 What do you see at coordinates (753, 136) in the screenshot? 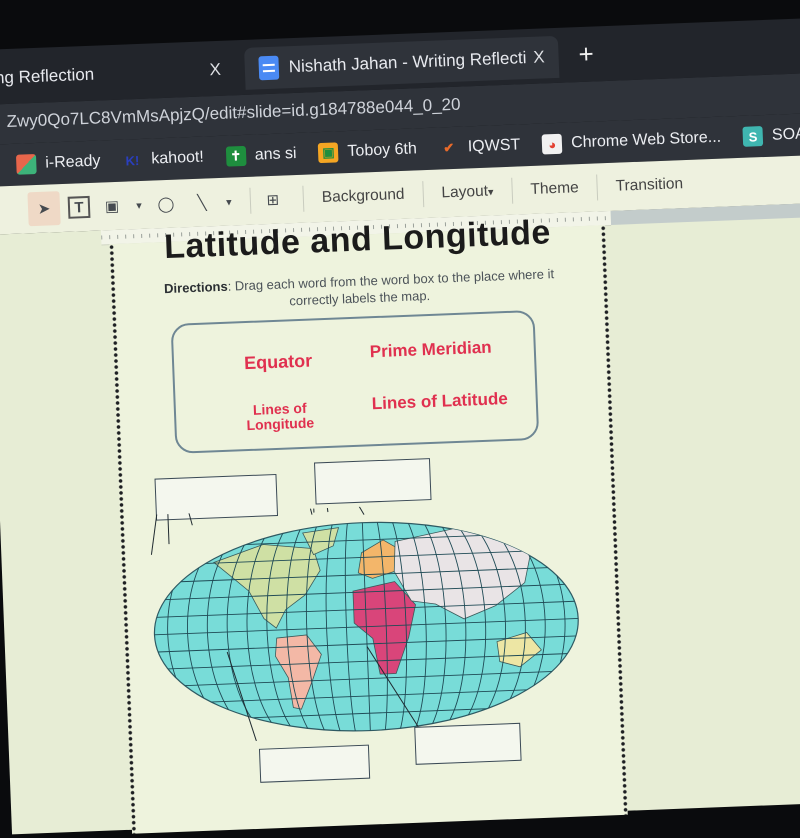
I see `soap-s-icon: S` at bounding box center [753, 136].